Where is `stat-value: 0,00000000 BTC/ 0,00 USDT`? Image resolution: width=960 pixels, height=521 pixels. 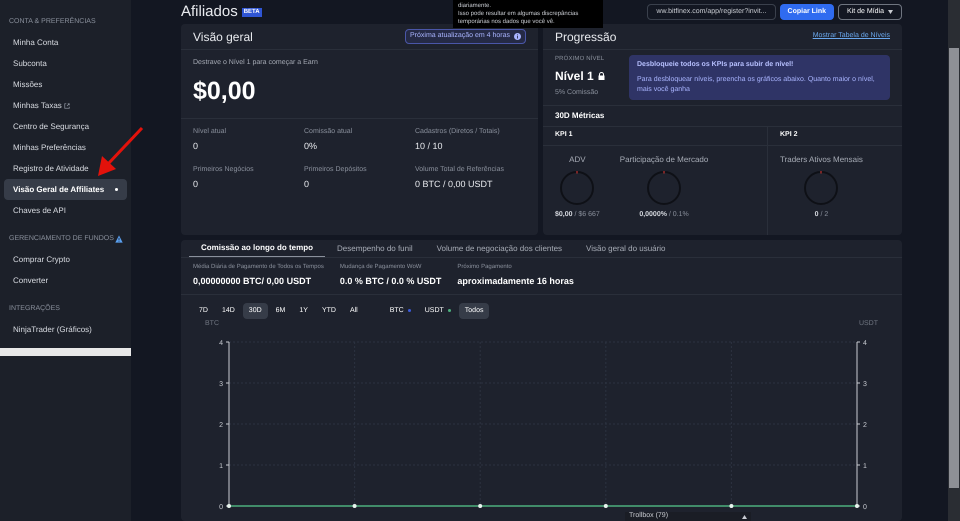
stat-value: 0,00000000 BTC/ 0,00 USDT is located at coordinates (252, 281).